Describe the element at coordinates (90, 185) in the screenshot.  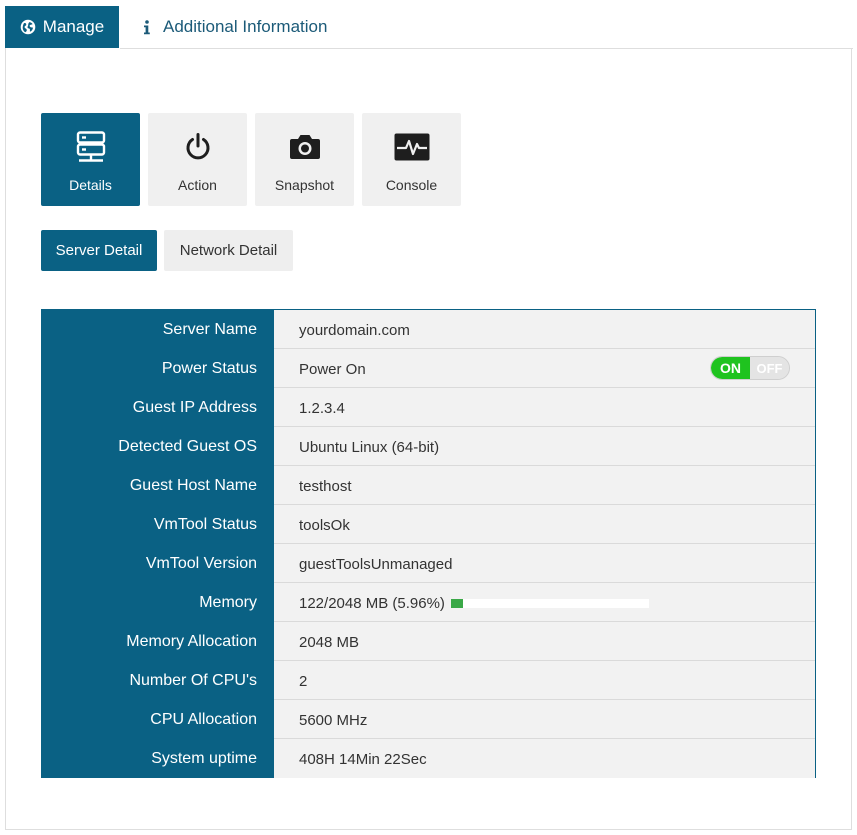
I see `tile-details-label: Details` at that location.